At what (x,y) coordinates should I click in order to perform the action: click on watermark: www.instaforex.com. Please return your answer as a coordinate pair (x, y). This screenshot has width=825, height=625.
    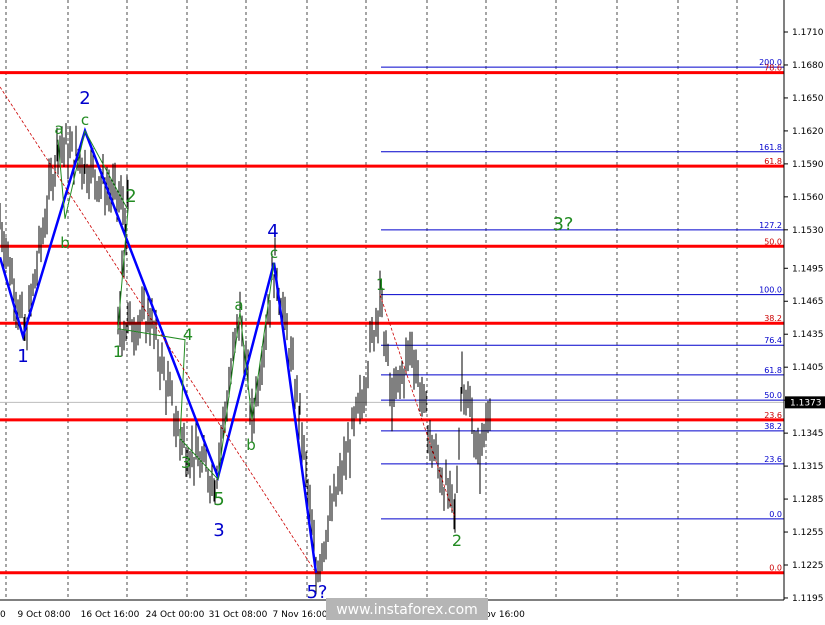
    Looking at the image, I should click on (407, 609).